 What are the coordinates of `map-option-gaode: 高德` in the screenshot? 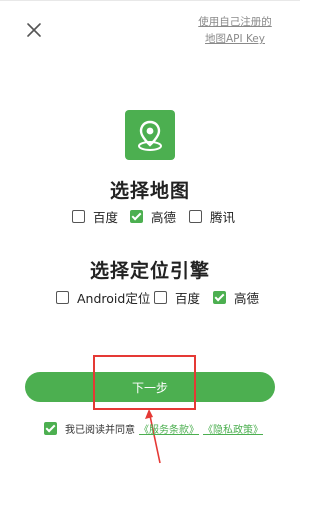 It's located at (153, 216).